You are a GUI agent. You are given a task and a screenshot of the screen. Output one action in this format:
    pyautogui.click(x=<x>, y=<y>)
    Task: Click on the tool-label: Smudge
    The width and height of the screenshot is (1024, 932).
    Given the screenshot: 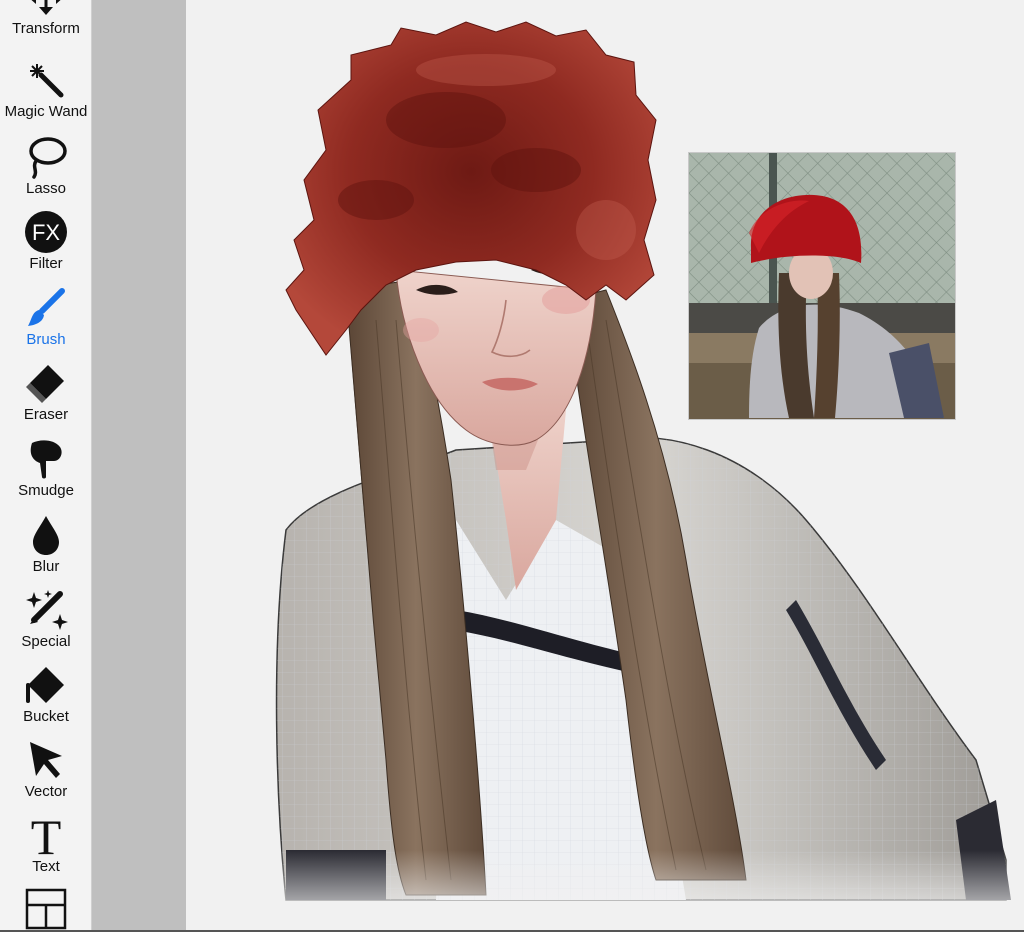 What is the action you would take?
    pyautogui.click(x=46, y=490)
    